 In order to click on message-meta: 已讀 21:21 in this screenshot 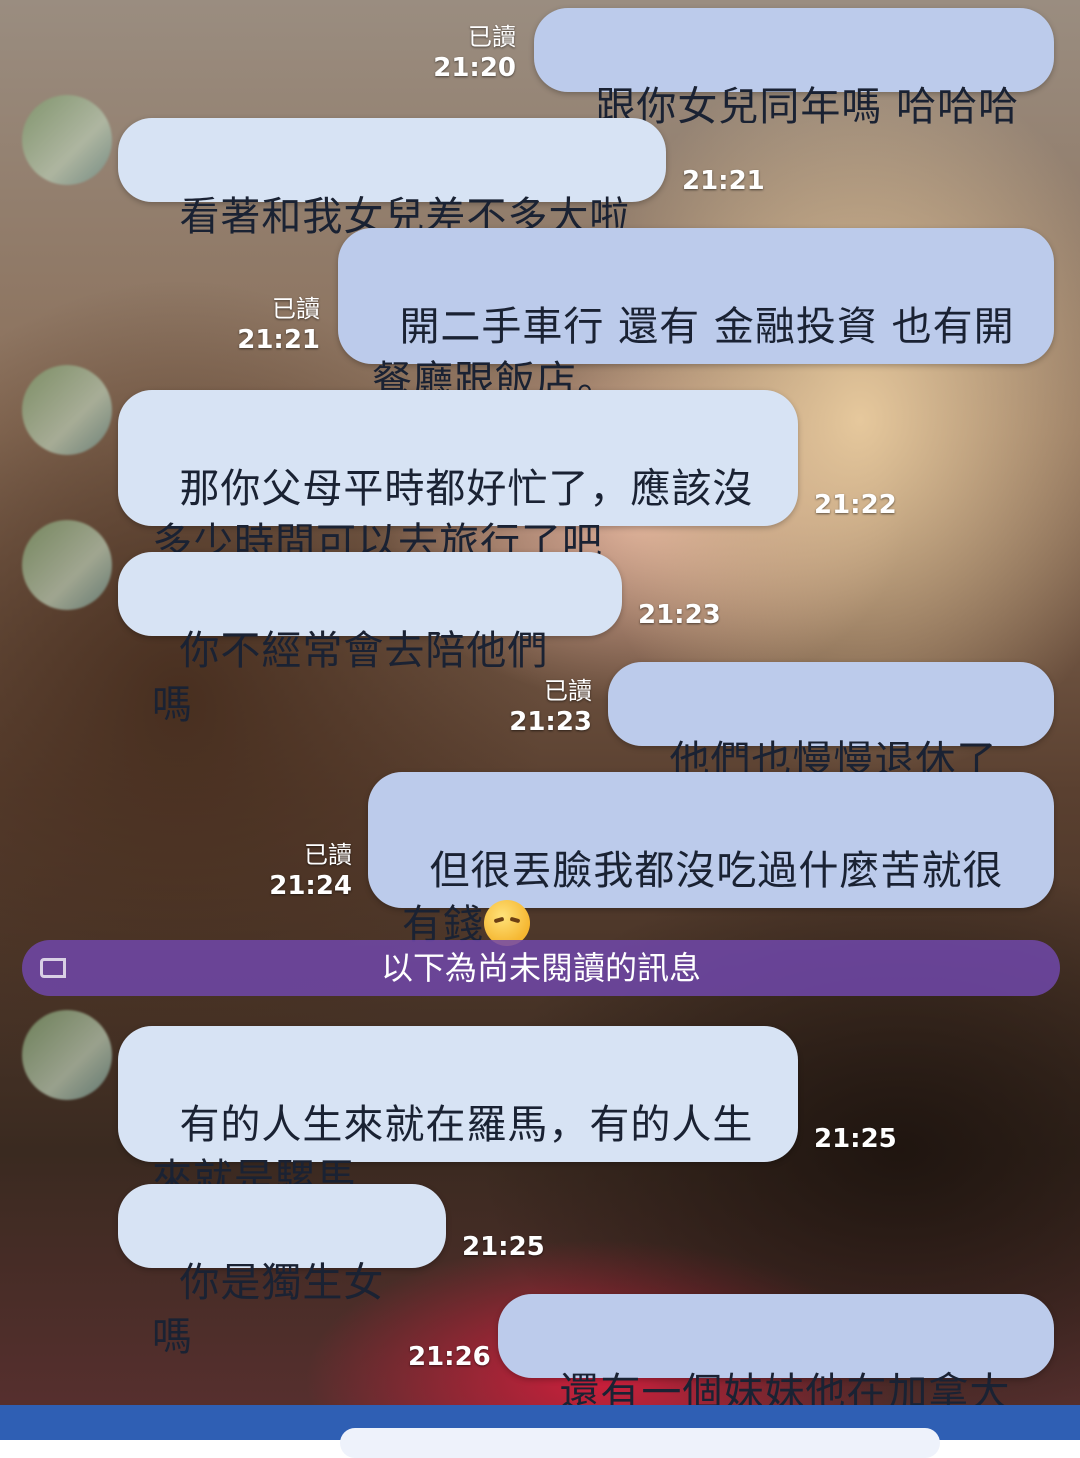, I will do `click(270, 325)`.